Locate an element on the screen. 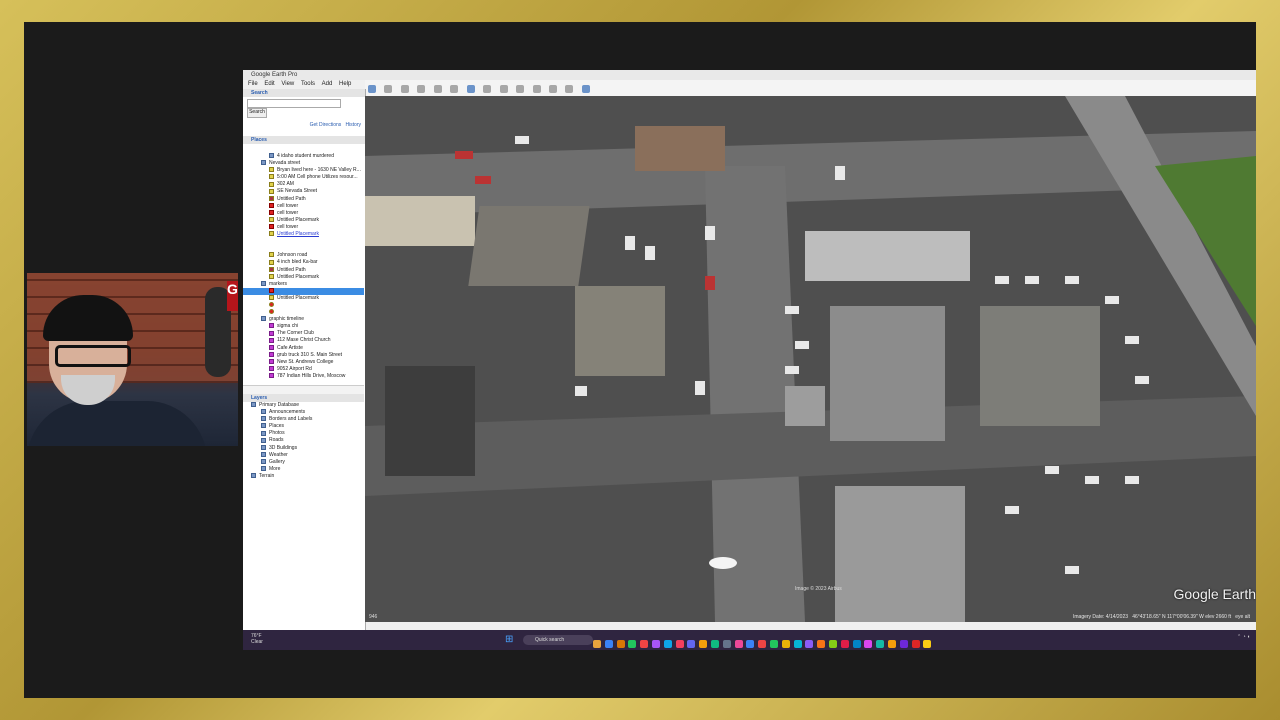  layers-item: Gallery is located at coordinates (303, 462).